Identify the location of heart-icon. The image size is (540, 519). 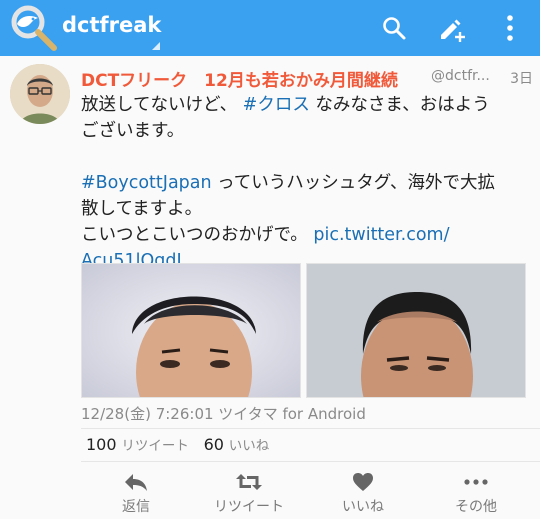
(363, 482).